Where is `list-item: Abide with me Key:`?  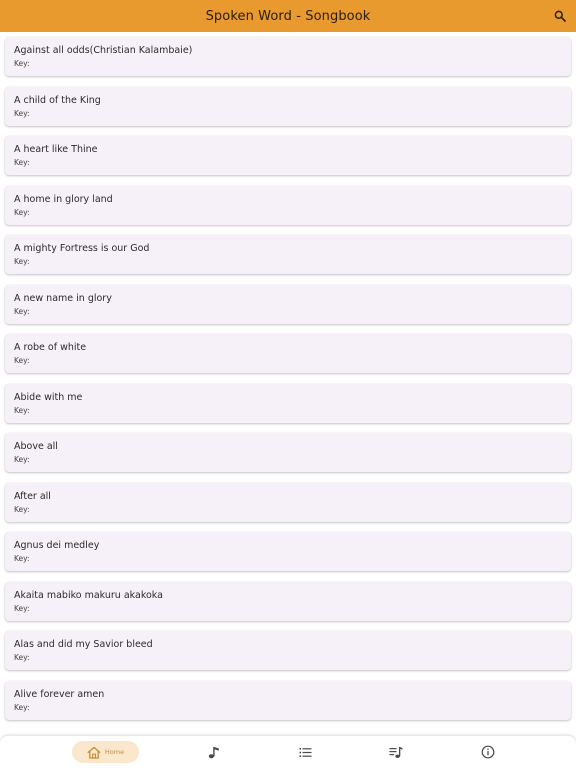
list-item: Abide with me Key: is located at coordinates (288, 403).